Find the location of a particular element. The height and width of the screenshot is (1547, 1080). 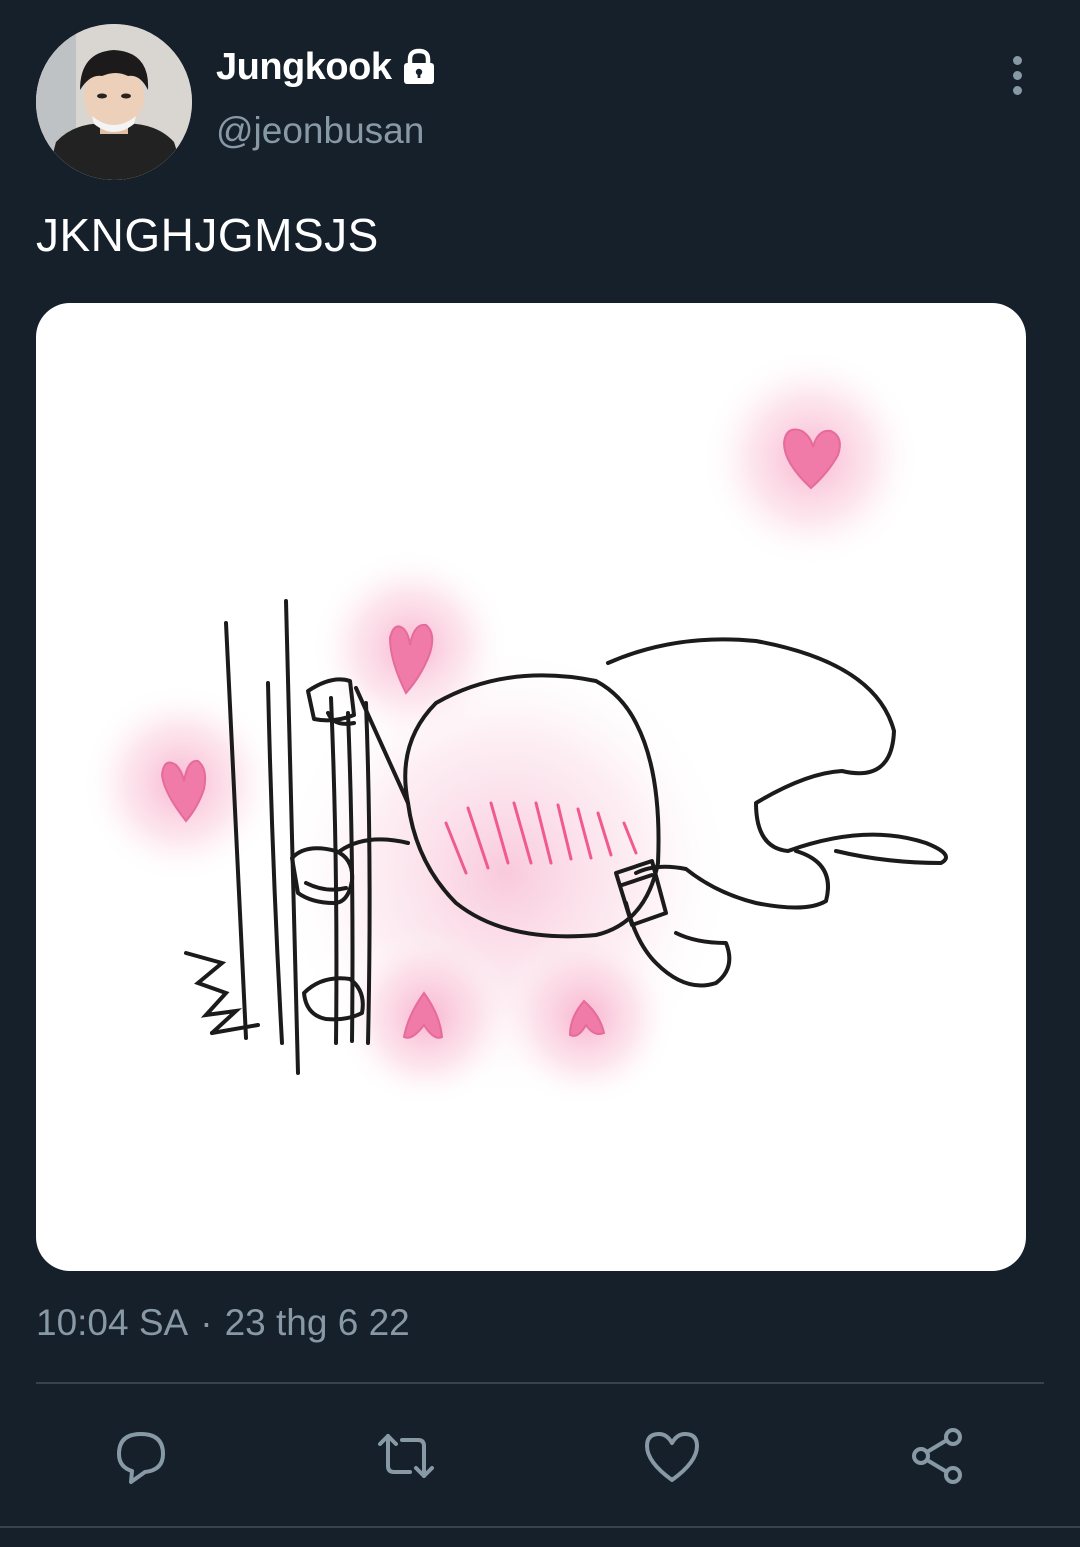

display-name: Jungkook is located at coordinates (304, 67).